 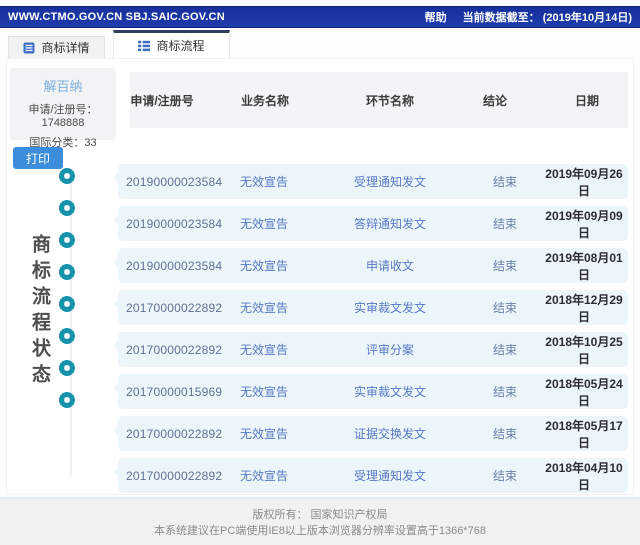 What do you see at coordinates (436, 17) in the screenshot?
I see `help-link: 帮助` at bounding box center [436, 17].